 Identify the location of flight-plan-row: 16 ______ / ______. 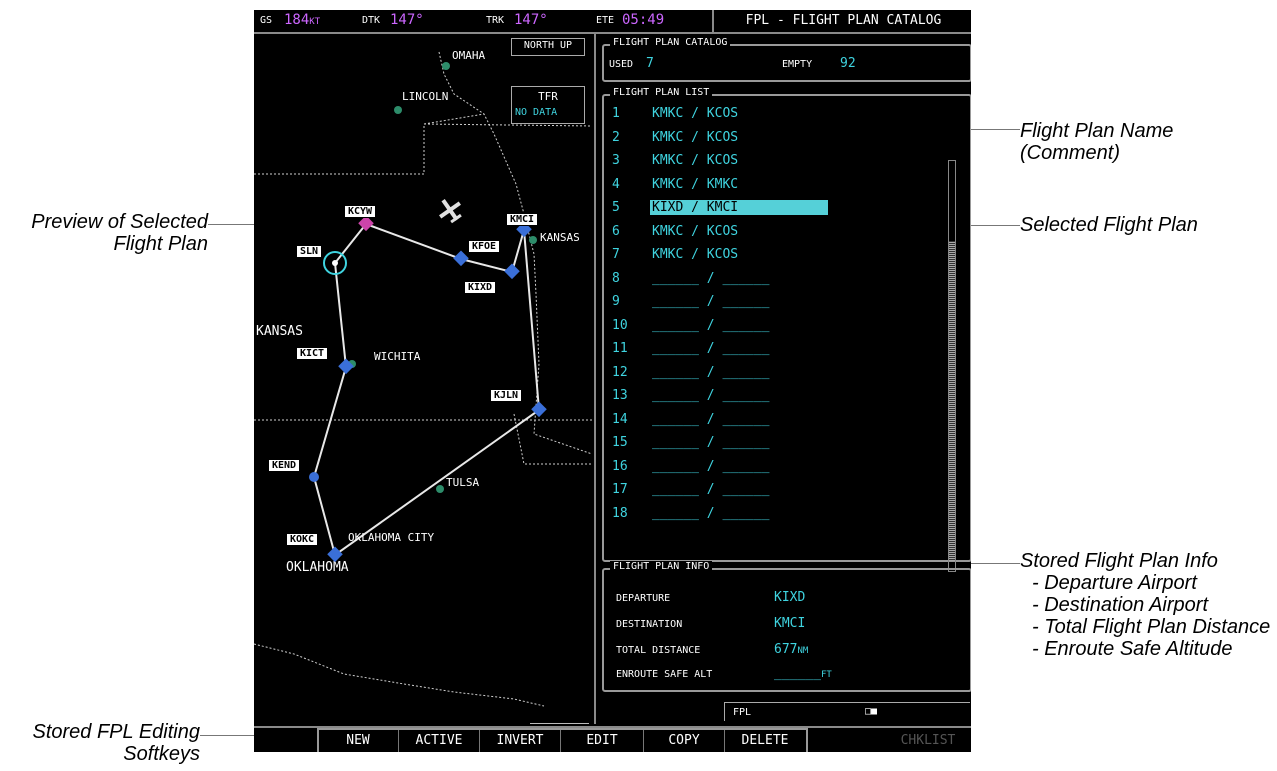
(777, 467).